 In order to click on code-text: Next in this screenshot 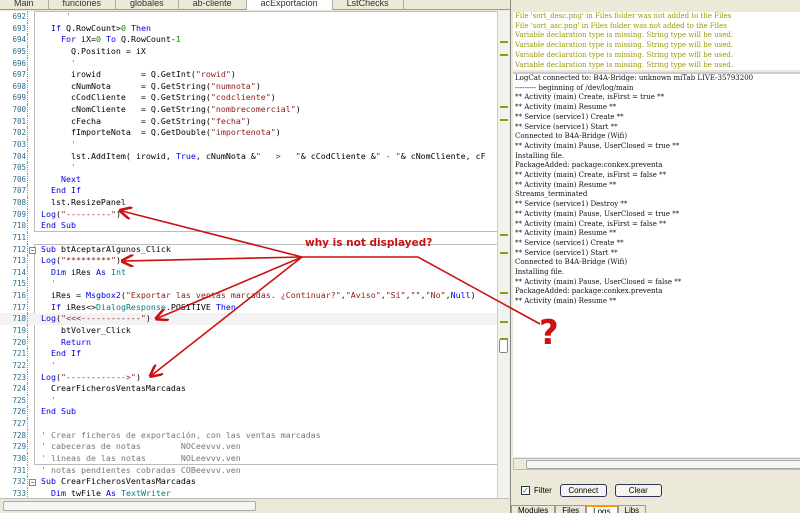, I will do `click(58, 180)`.